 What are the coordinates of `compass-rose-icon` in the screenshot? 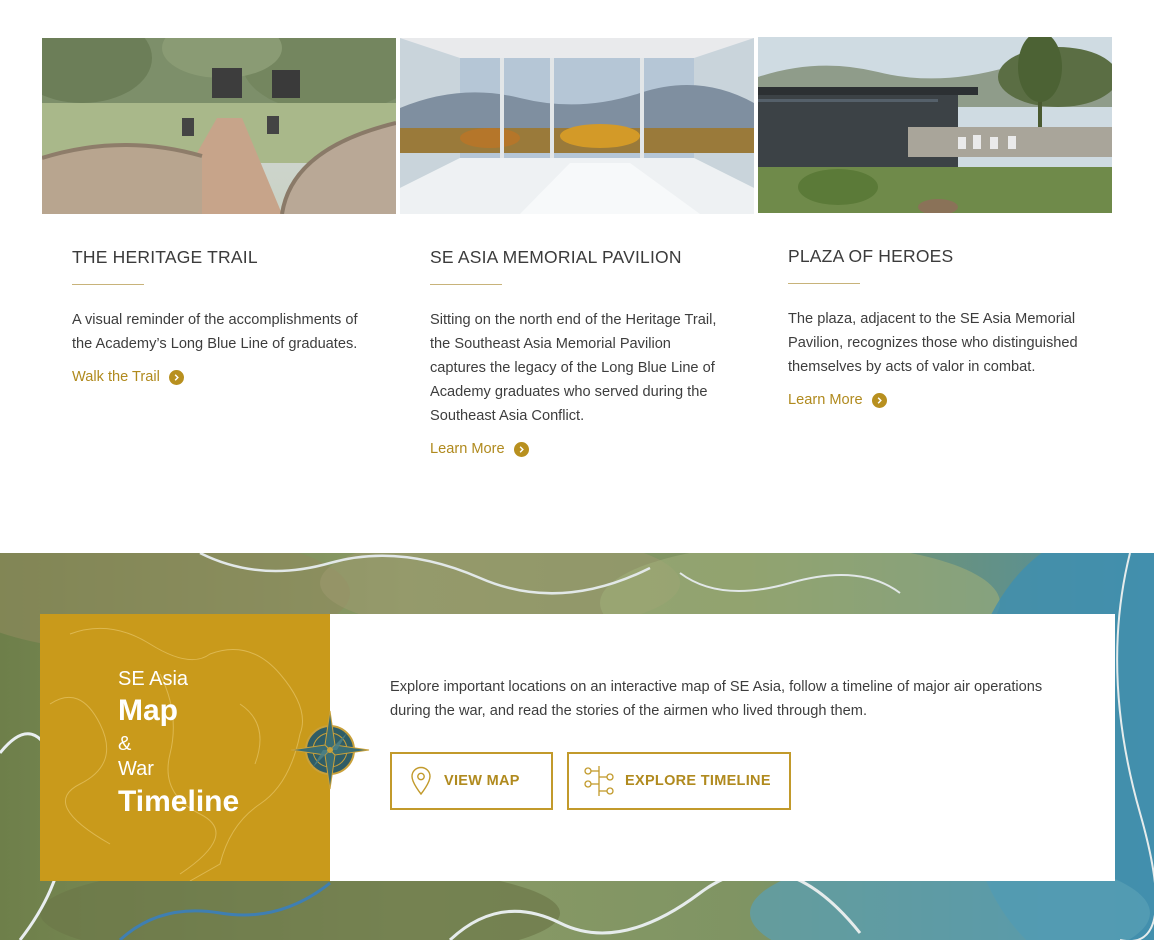 It's located at (330, 750).